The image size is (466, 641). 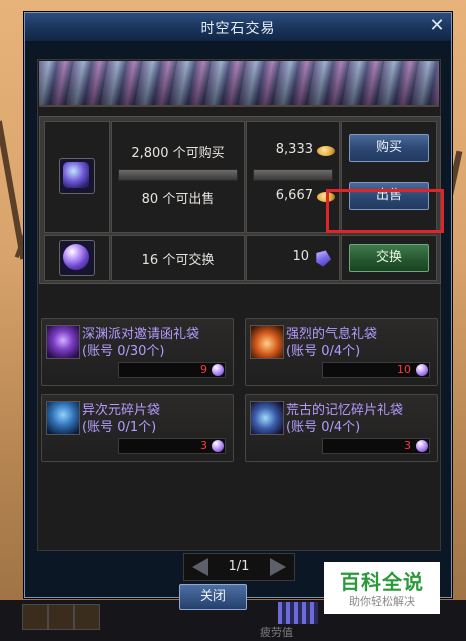 I want to click on warrior-icon, so click(x=63, y=418).